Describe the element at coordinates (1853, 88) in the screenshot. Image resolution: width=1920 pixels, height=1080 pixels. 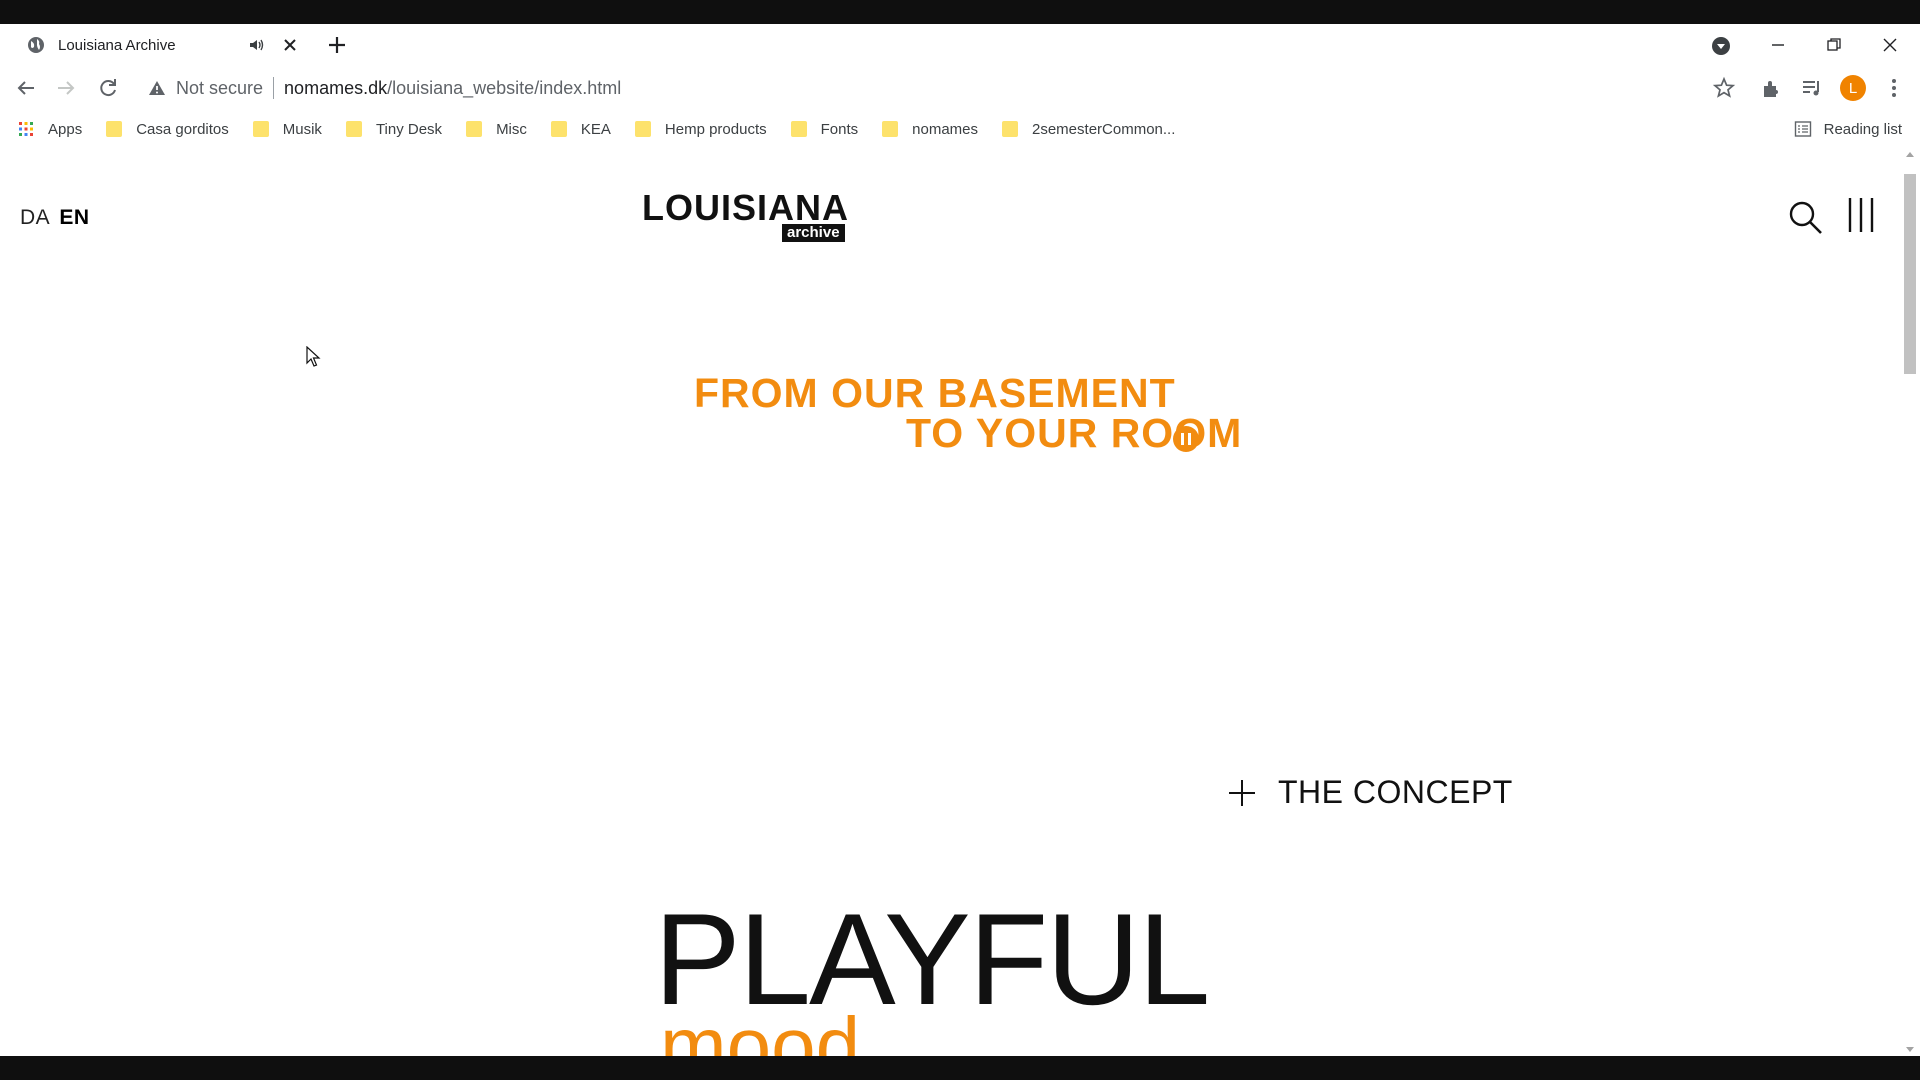
I see `profile-avatar: L` at that location.